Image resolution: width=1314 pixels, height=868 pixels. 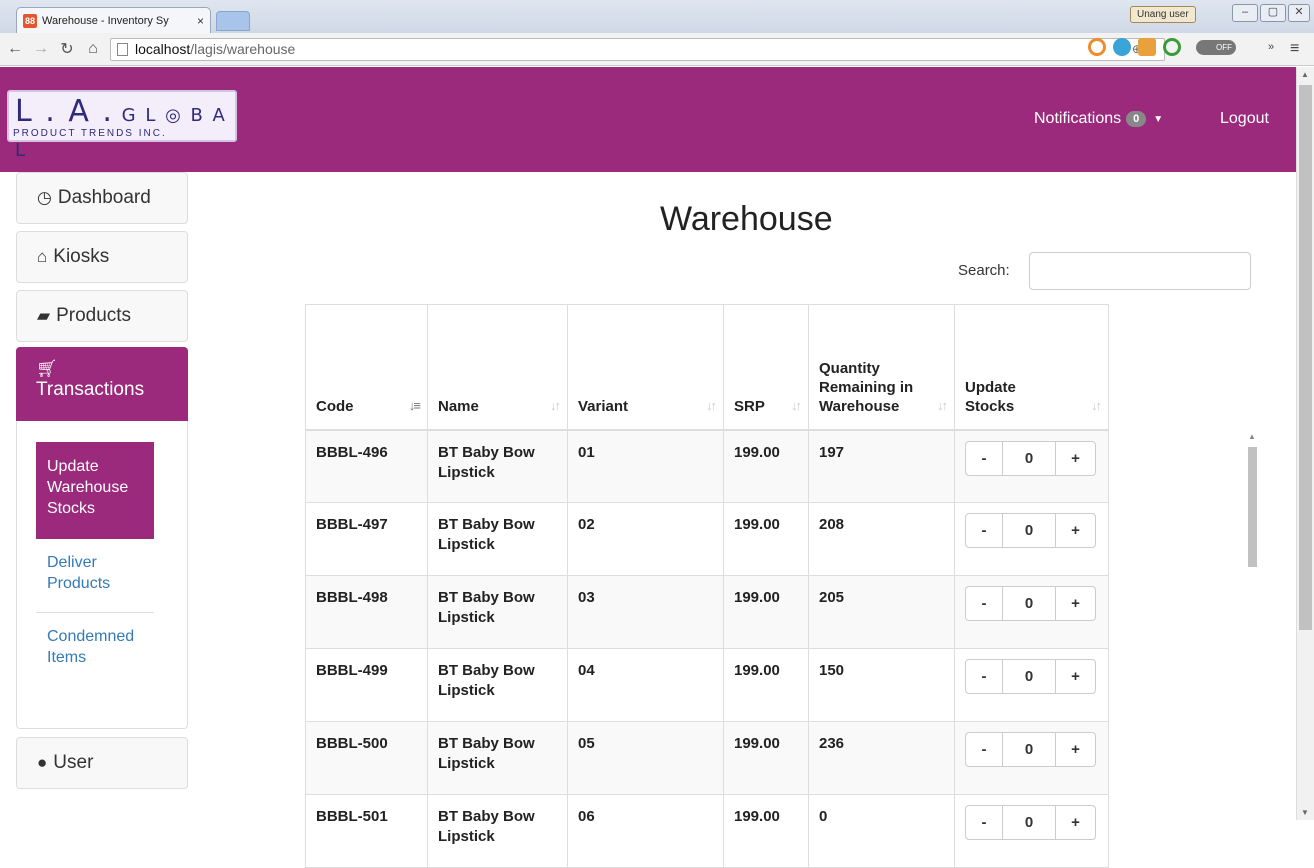 I want to click on column-header-code: Code ↓≡, so click(x=366, y=367).